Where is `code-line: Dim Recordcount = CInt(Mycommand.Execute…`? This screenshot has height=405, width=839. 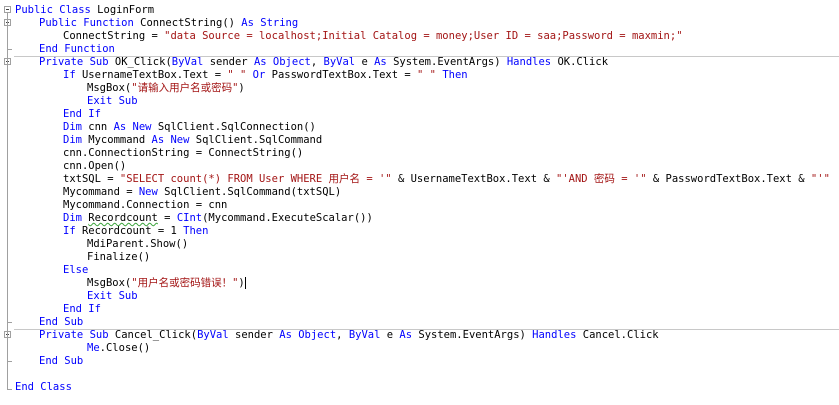
code-line: Dim Recordcount = CInt(Mycommand.Execute… is located at coordinates (218, 218).